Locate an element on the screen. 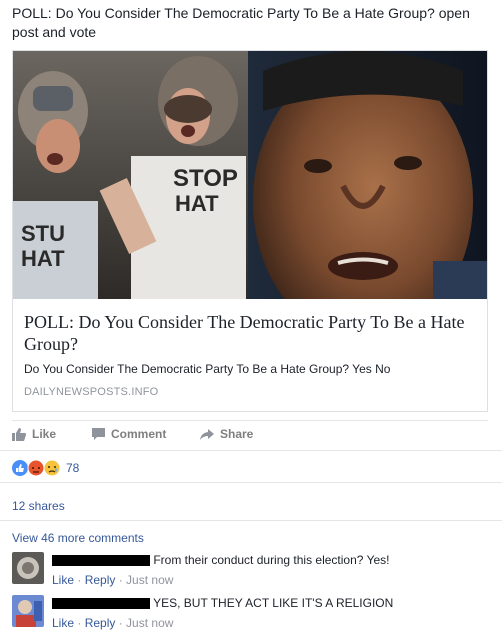 The image size is (502, 639). shares-count: 12 shares is located at coordinates (38, 506).